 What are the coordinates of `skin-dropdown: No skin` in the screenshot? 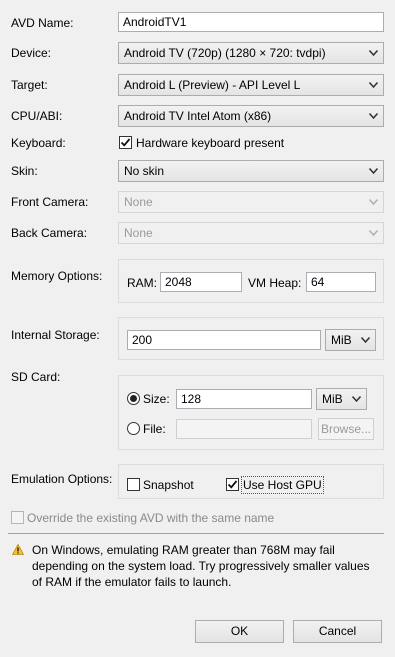 It's located at (251, 171).